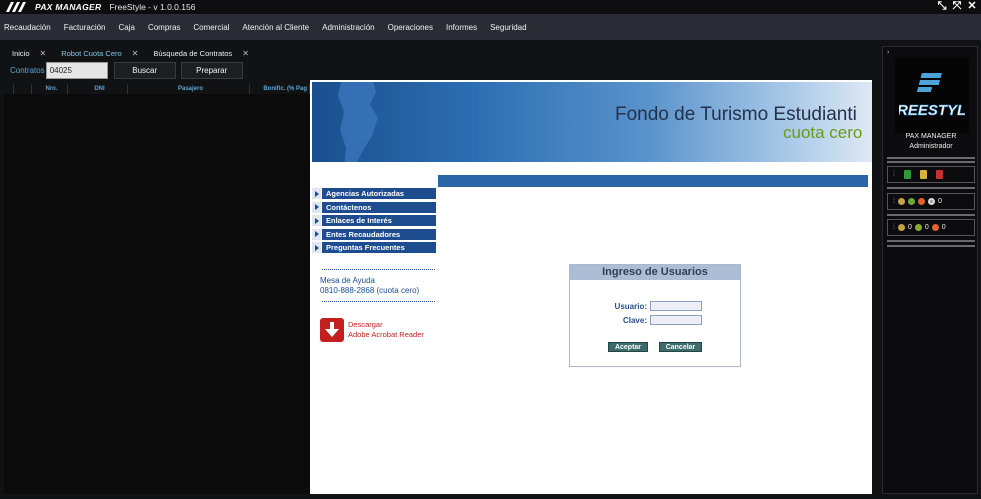 This screenshot has width=981, height=499. I want to click on grid-header: Nro. DNI Pasajero Bonific. (% Pag, so click(157, 89).